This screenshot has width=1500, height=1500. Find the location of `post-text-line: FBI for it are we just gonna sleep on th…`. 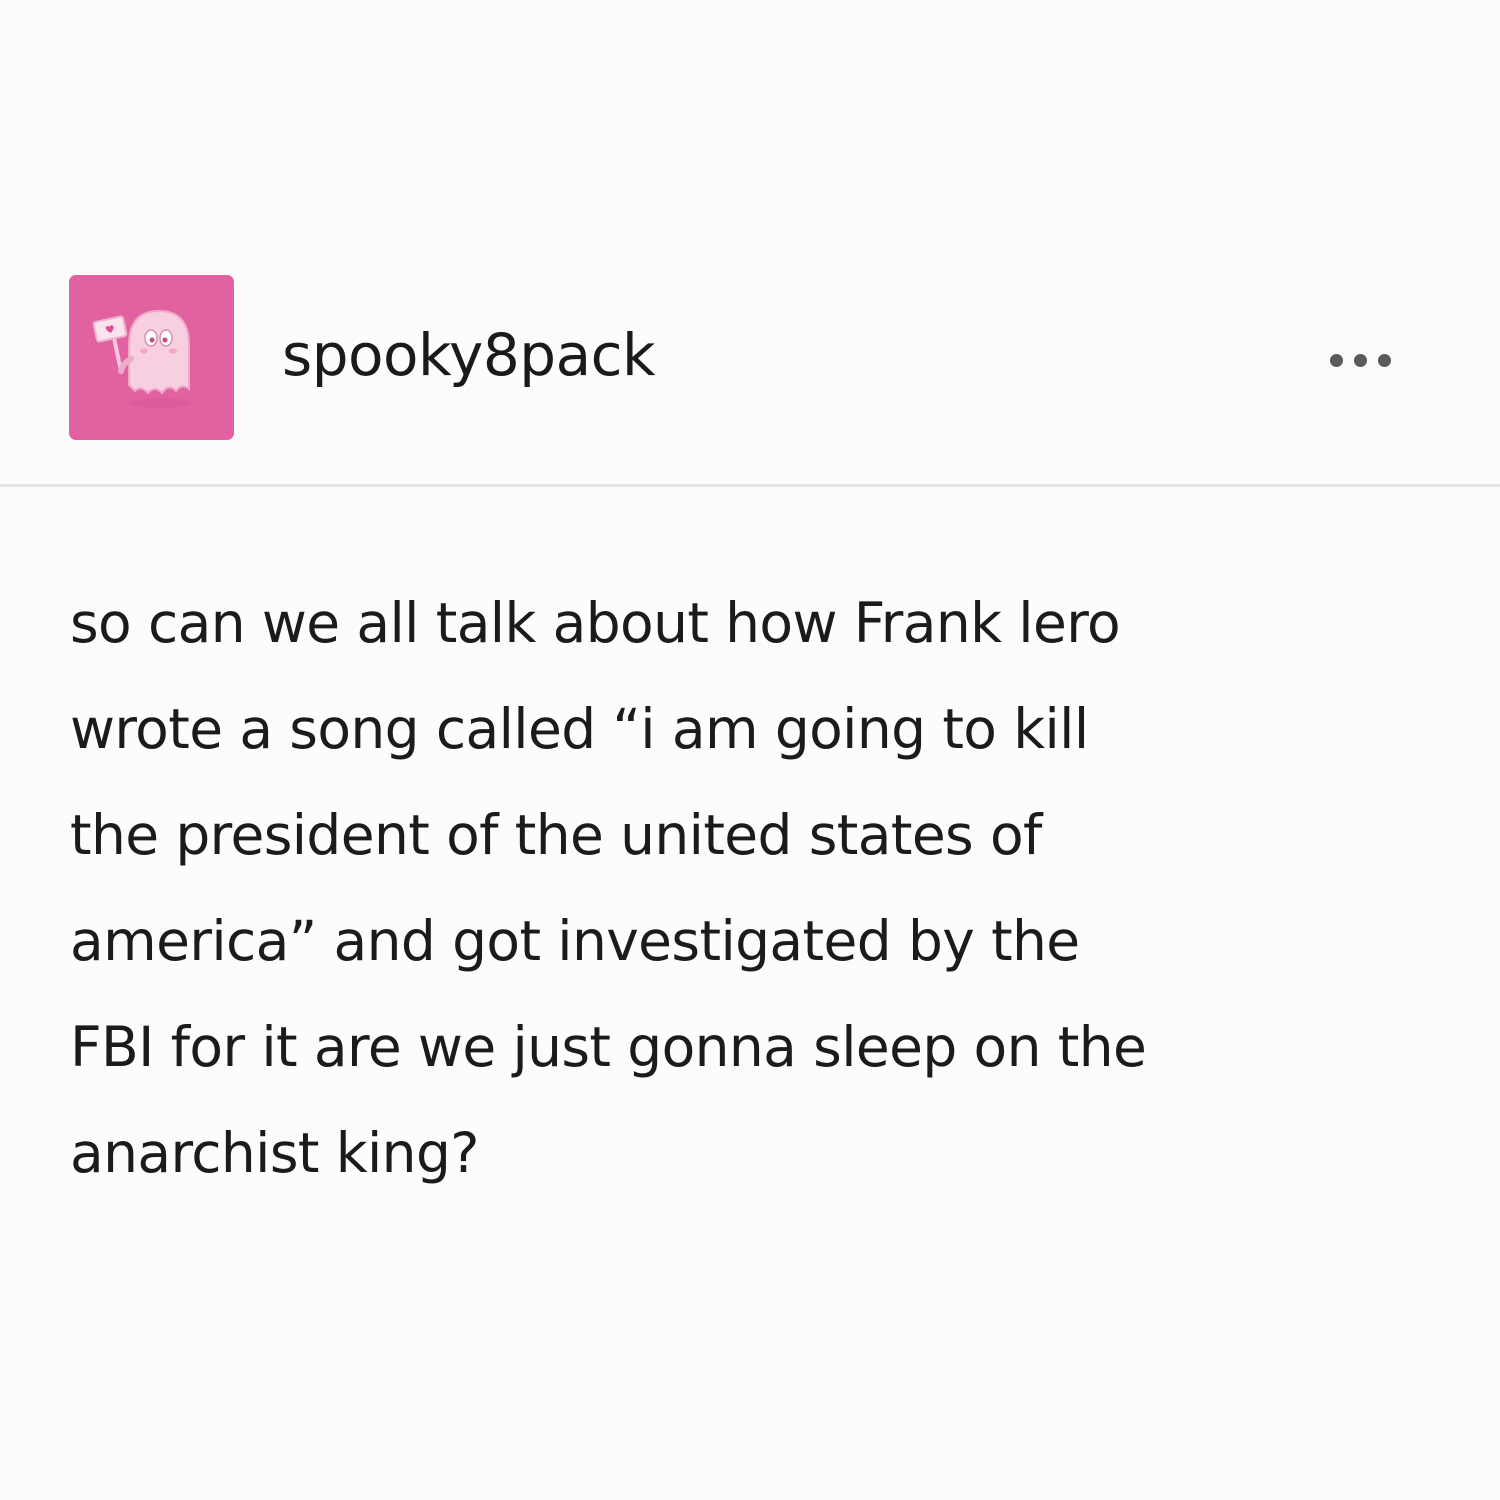

post-text-line: FBI for it are we just gonna sleep on th… is located at coordinates (608, 1047).